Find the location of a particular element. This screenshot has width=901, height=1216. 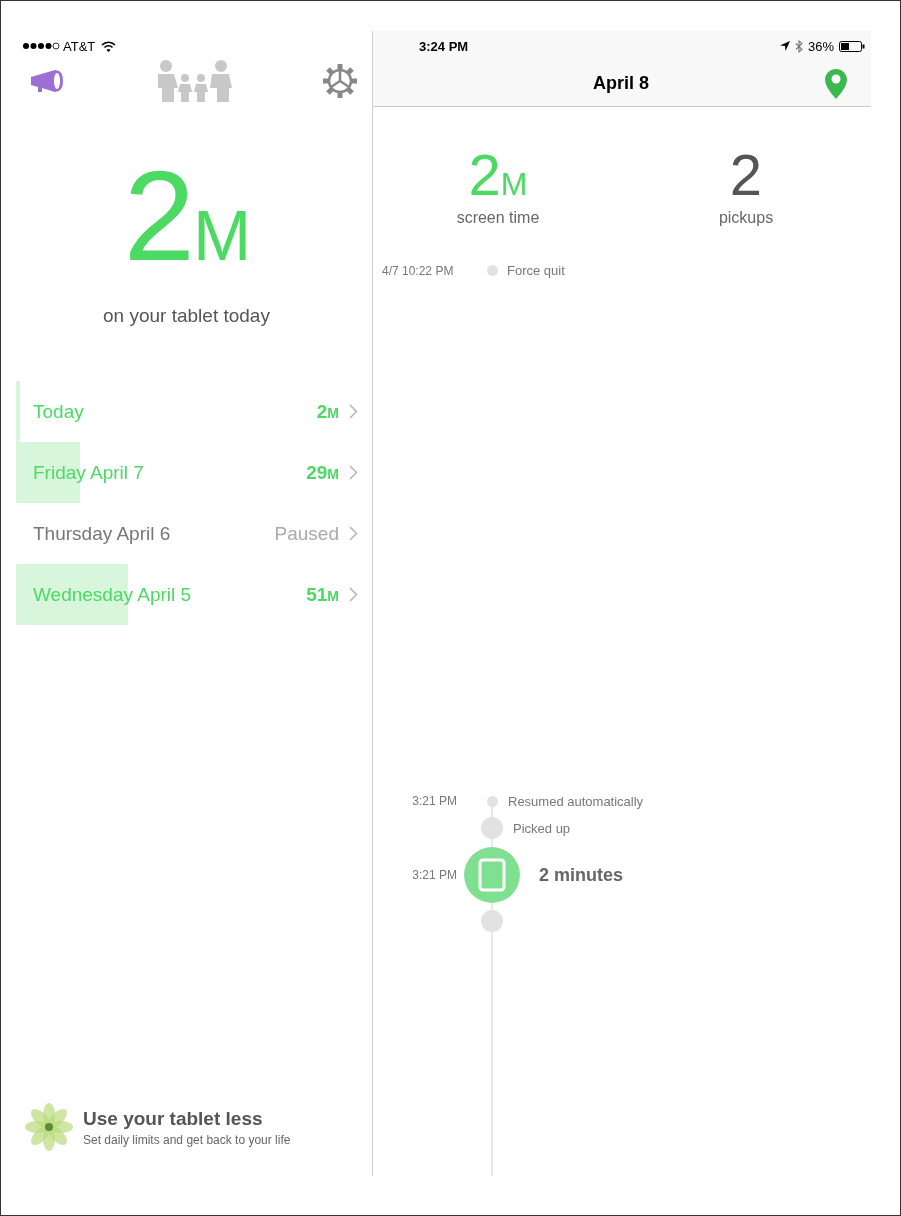

day-value: 29M is located at coordinates (322, 472).